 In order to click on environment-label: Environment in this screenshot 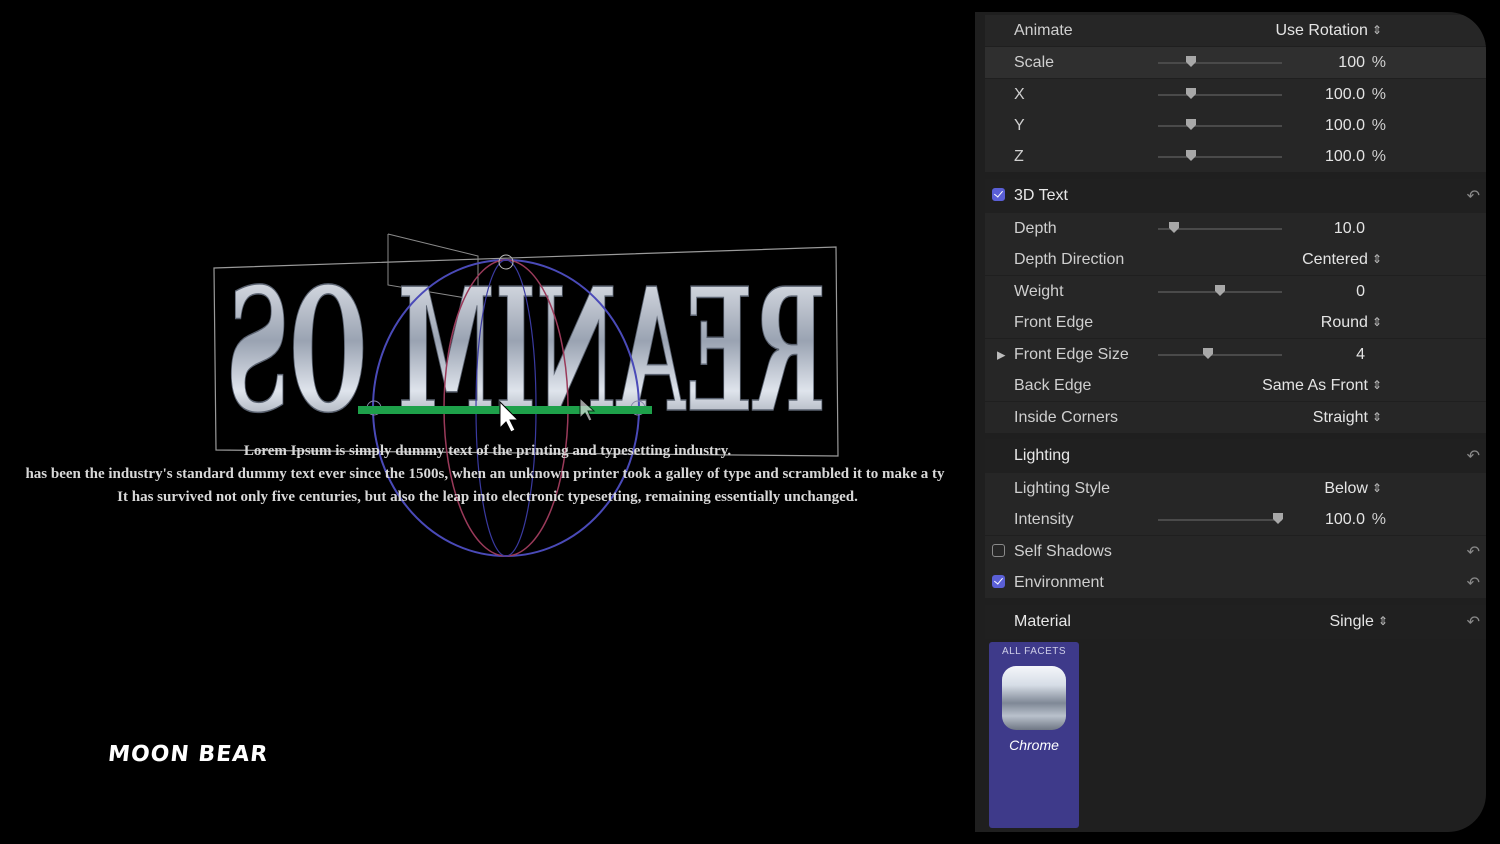, I will do `click(1059, 582)`.